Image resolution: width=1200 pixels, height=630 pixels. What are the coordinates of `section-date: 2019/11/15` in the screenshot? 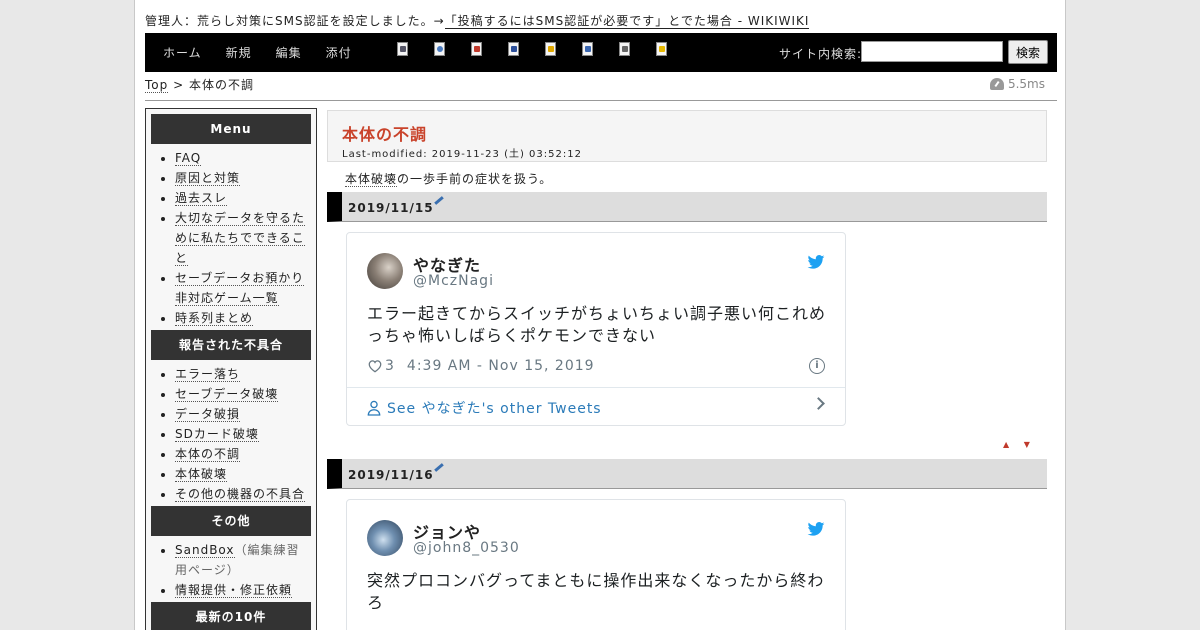 It's located at (391, 208).